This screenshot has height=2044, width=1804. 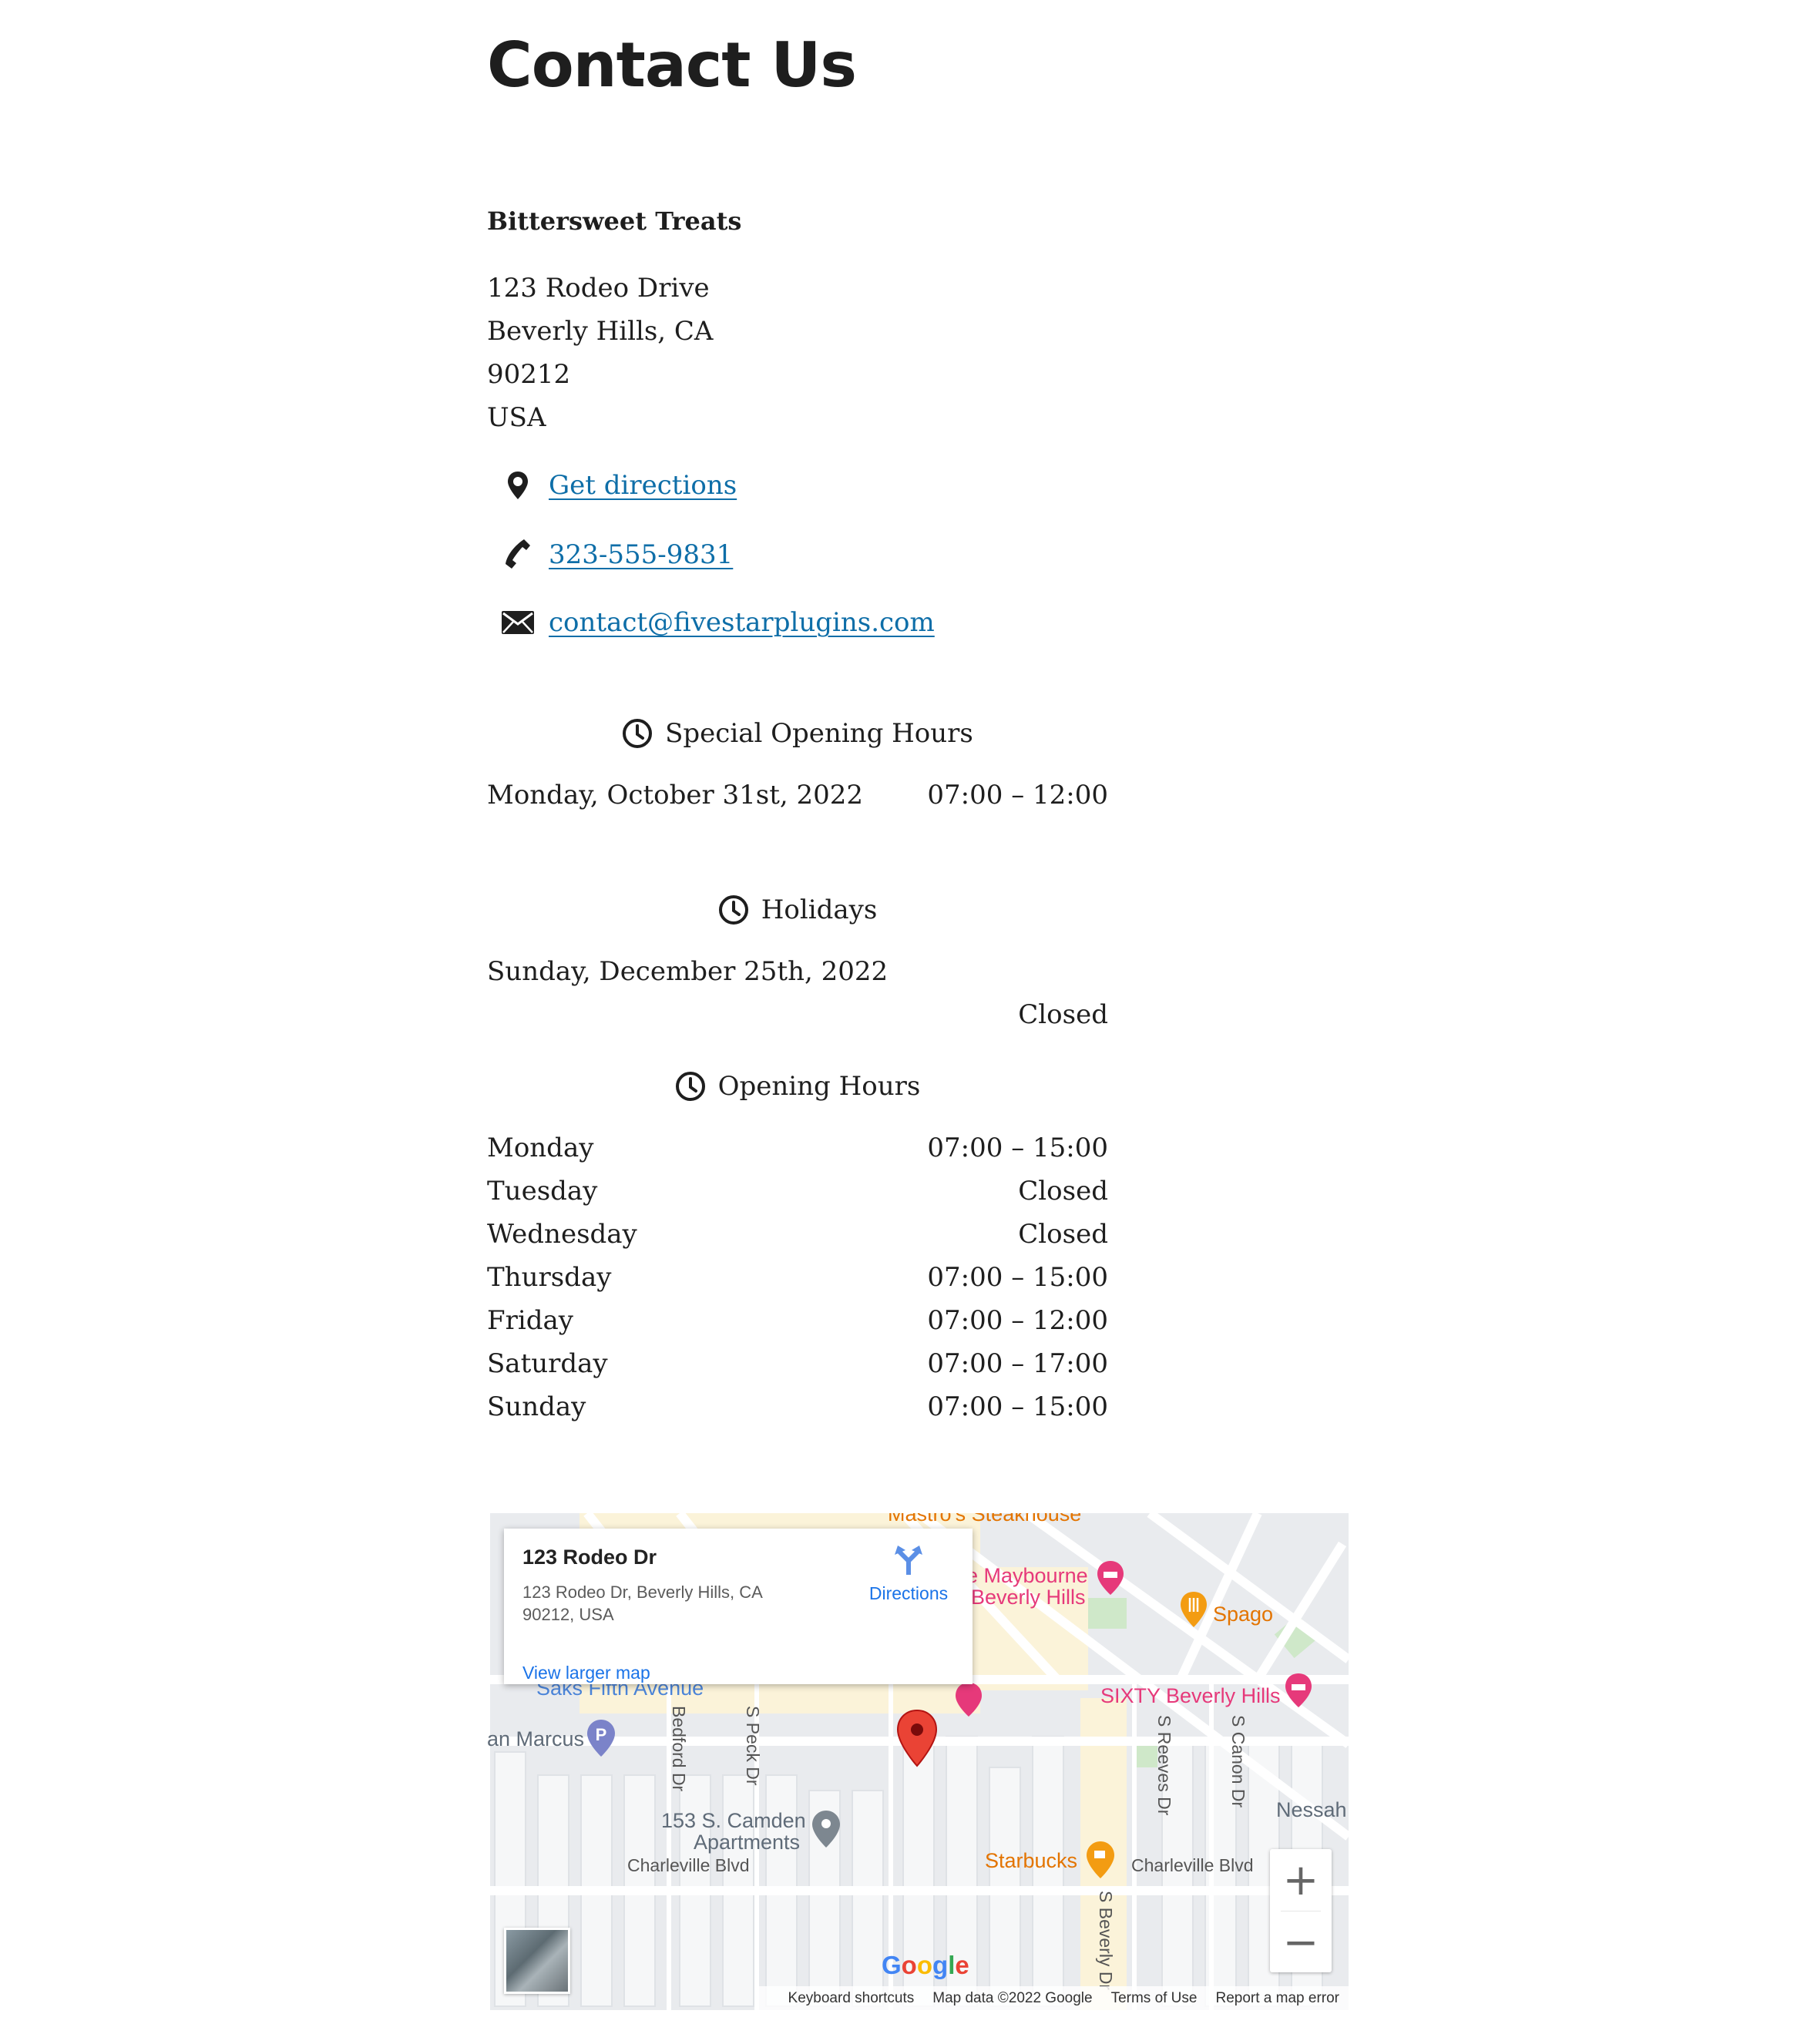 What do you see at coordinates (516, 417) in the screenshot?
I see `address-line-country: USA` at bounding box center [516, 417].